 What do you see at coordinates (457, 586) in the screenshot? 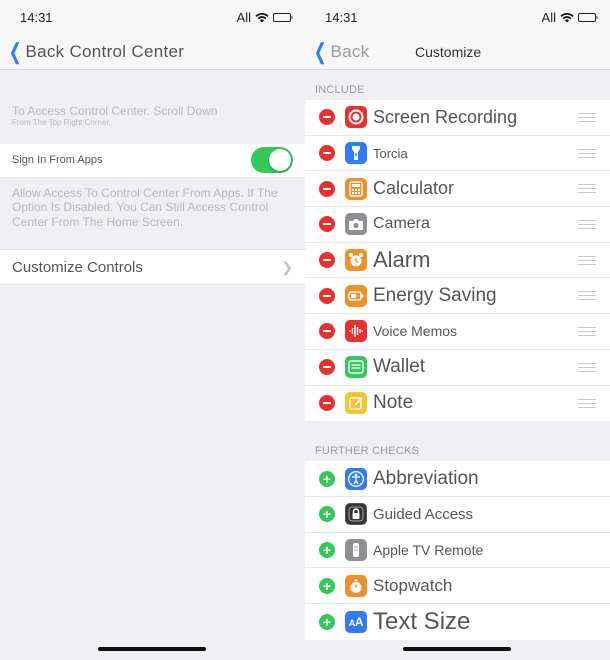
I see `list-item: + Stopwatch` at bounding box center [457, 586].